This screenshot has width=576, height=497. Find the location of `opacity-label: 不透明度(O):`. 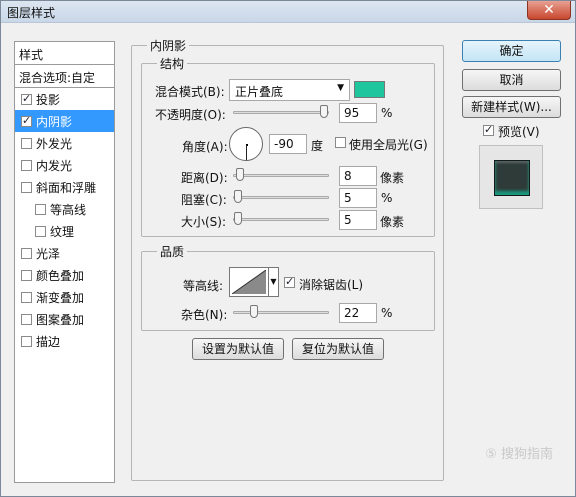

opacity-label: 不透明度(O): is located at coordinates (190, 115).